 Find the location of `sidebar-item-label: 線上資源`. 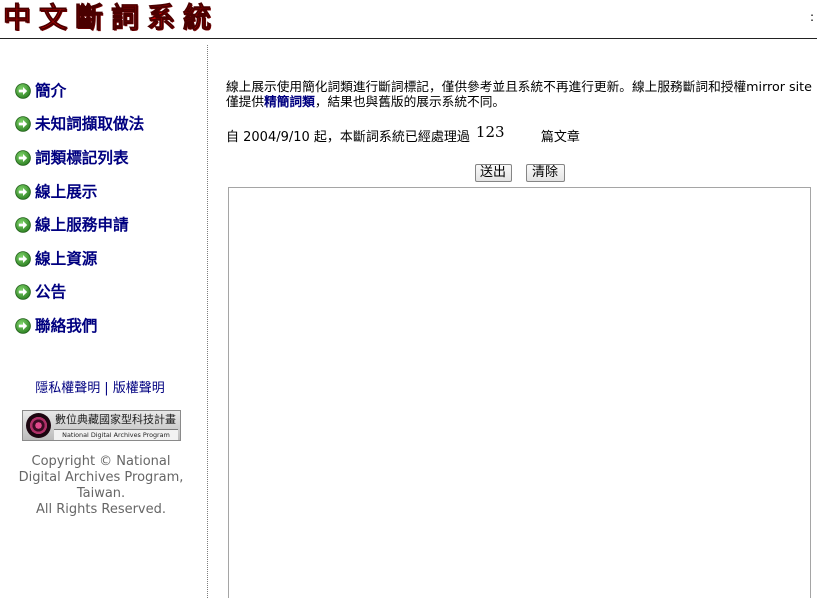

sidebar-item-label: 線上資源 is located at coordinates (66, 258).